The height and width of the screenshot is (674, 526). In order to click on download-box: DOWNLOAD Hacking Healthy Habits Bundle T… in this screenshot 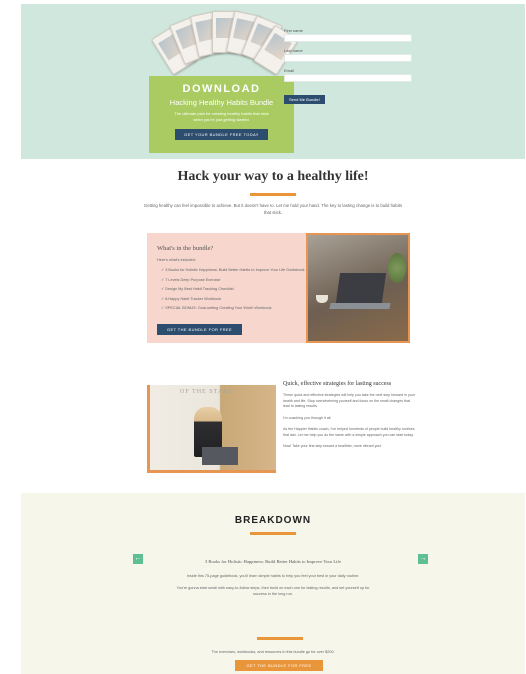, I will do `click(221, 114)`.